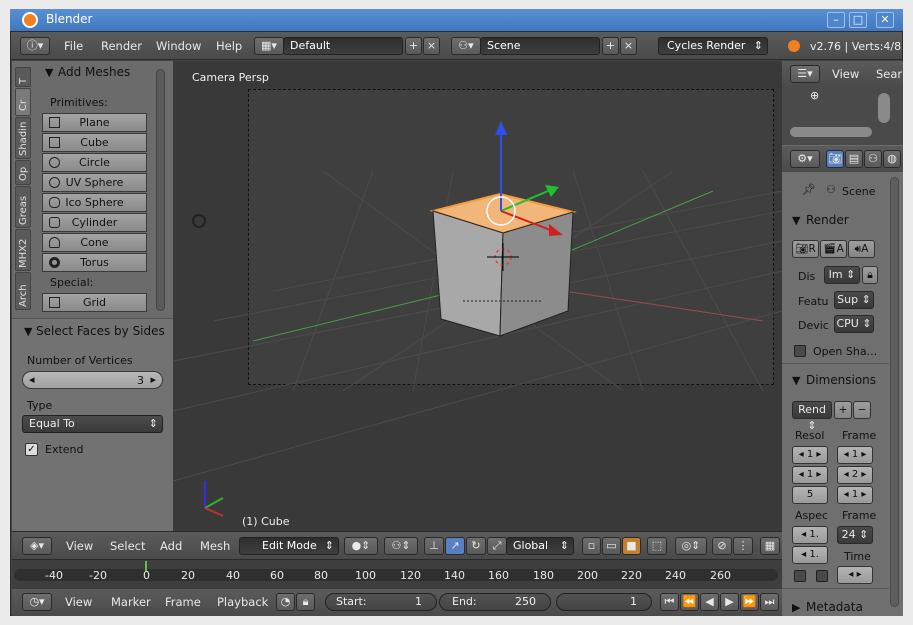 The height and width of the screenshot is (625, 913). I want to click on start-frame-field: Start: 1, so click(381, 602).